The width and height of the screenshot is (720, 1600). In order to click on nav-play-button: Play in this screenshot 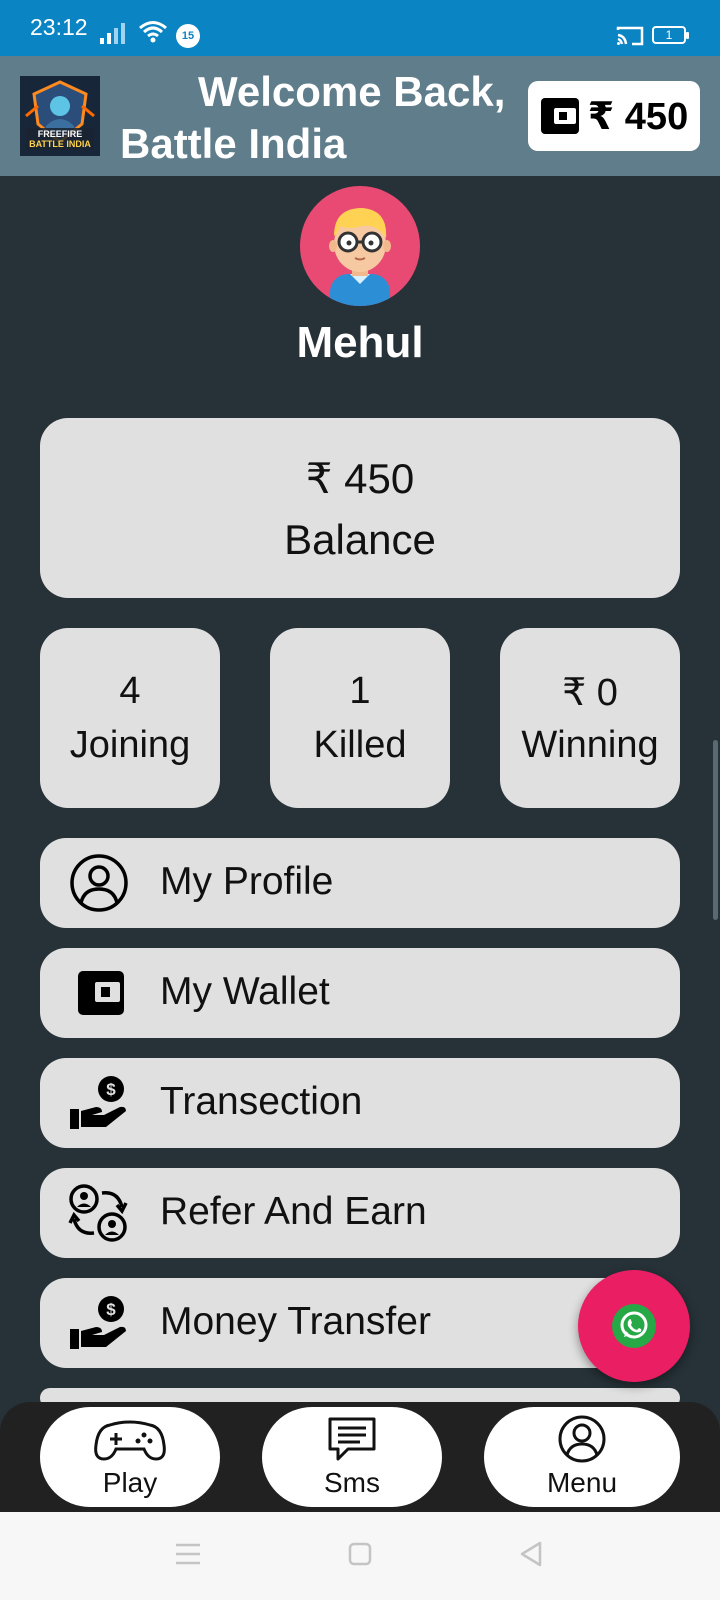, I will do `click(130, 1457)`.